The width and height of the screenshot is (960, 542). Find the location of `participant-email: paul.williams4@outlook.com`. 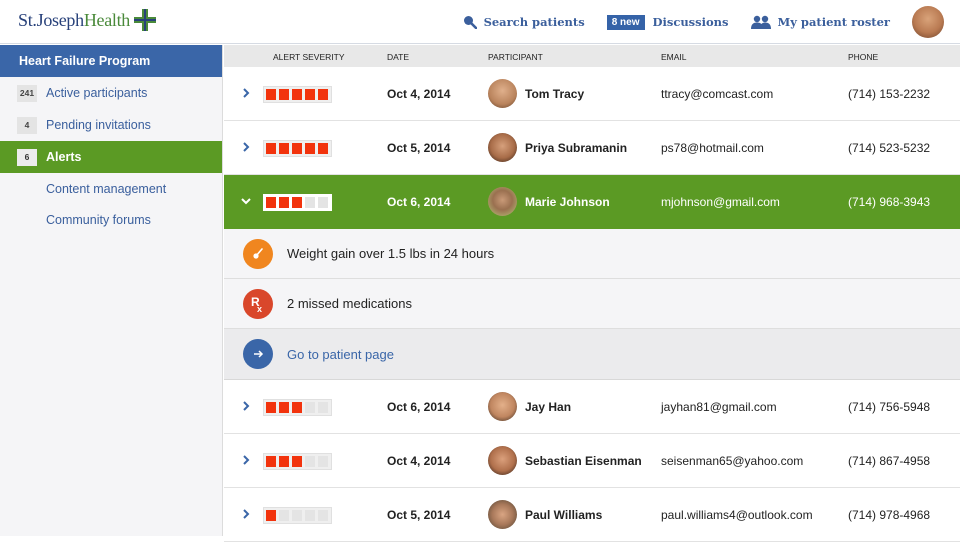

participant-email: paul.williams4@outlook.com is located at coordinates (737, 515).